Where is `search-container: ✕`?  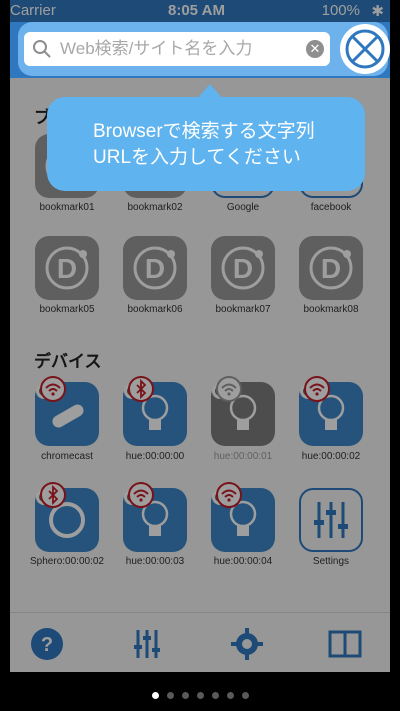
search-container: ✕ is located at coordinates (204, 49).